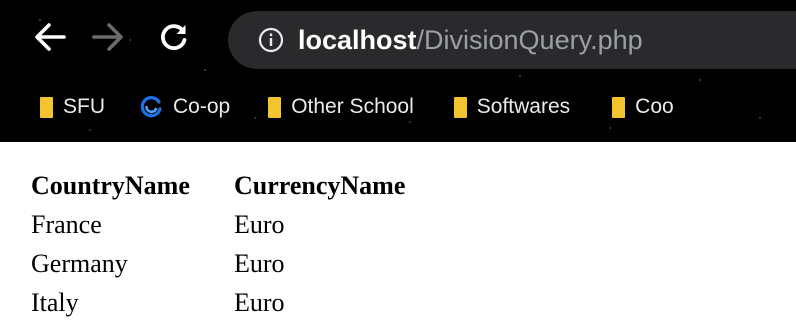  I want to click on bookmark-label: SFU, so click(84, 106).